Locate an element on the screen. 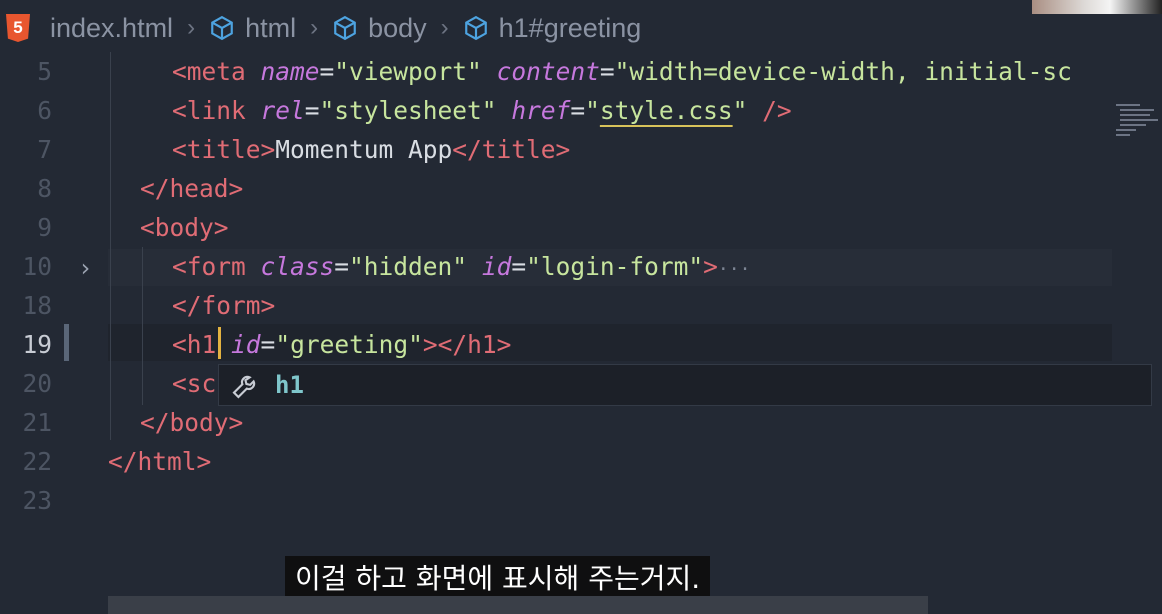 The image size is (1162, 614). line-number: 22 is located at coordinates (37, 461).